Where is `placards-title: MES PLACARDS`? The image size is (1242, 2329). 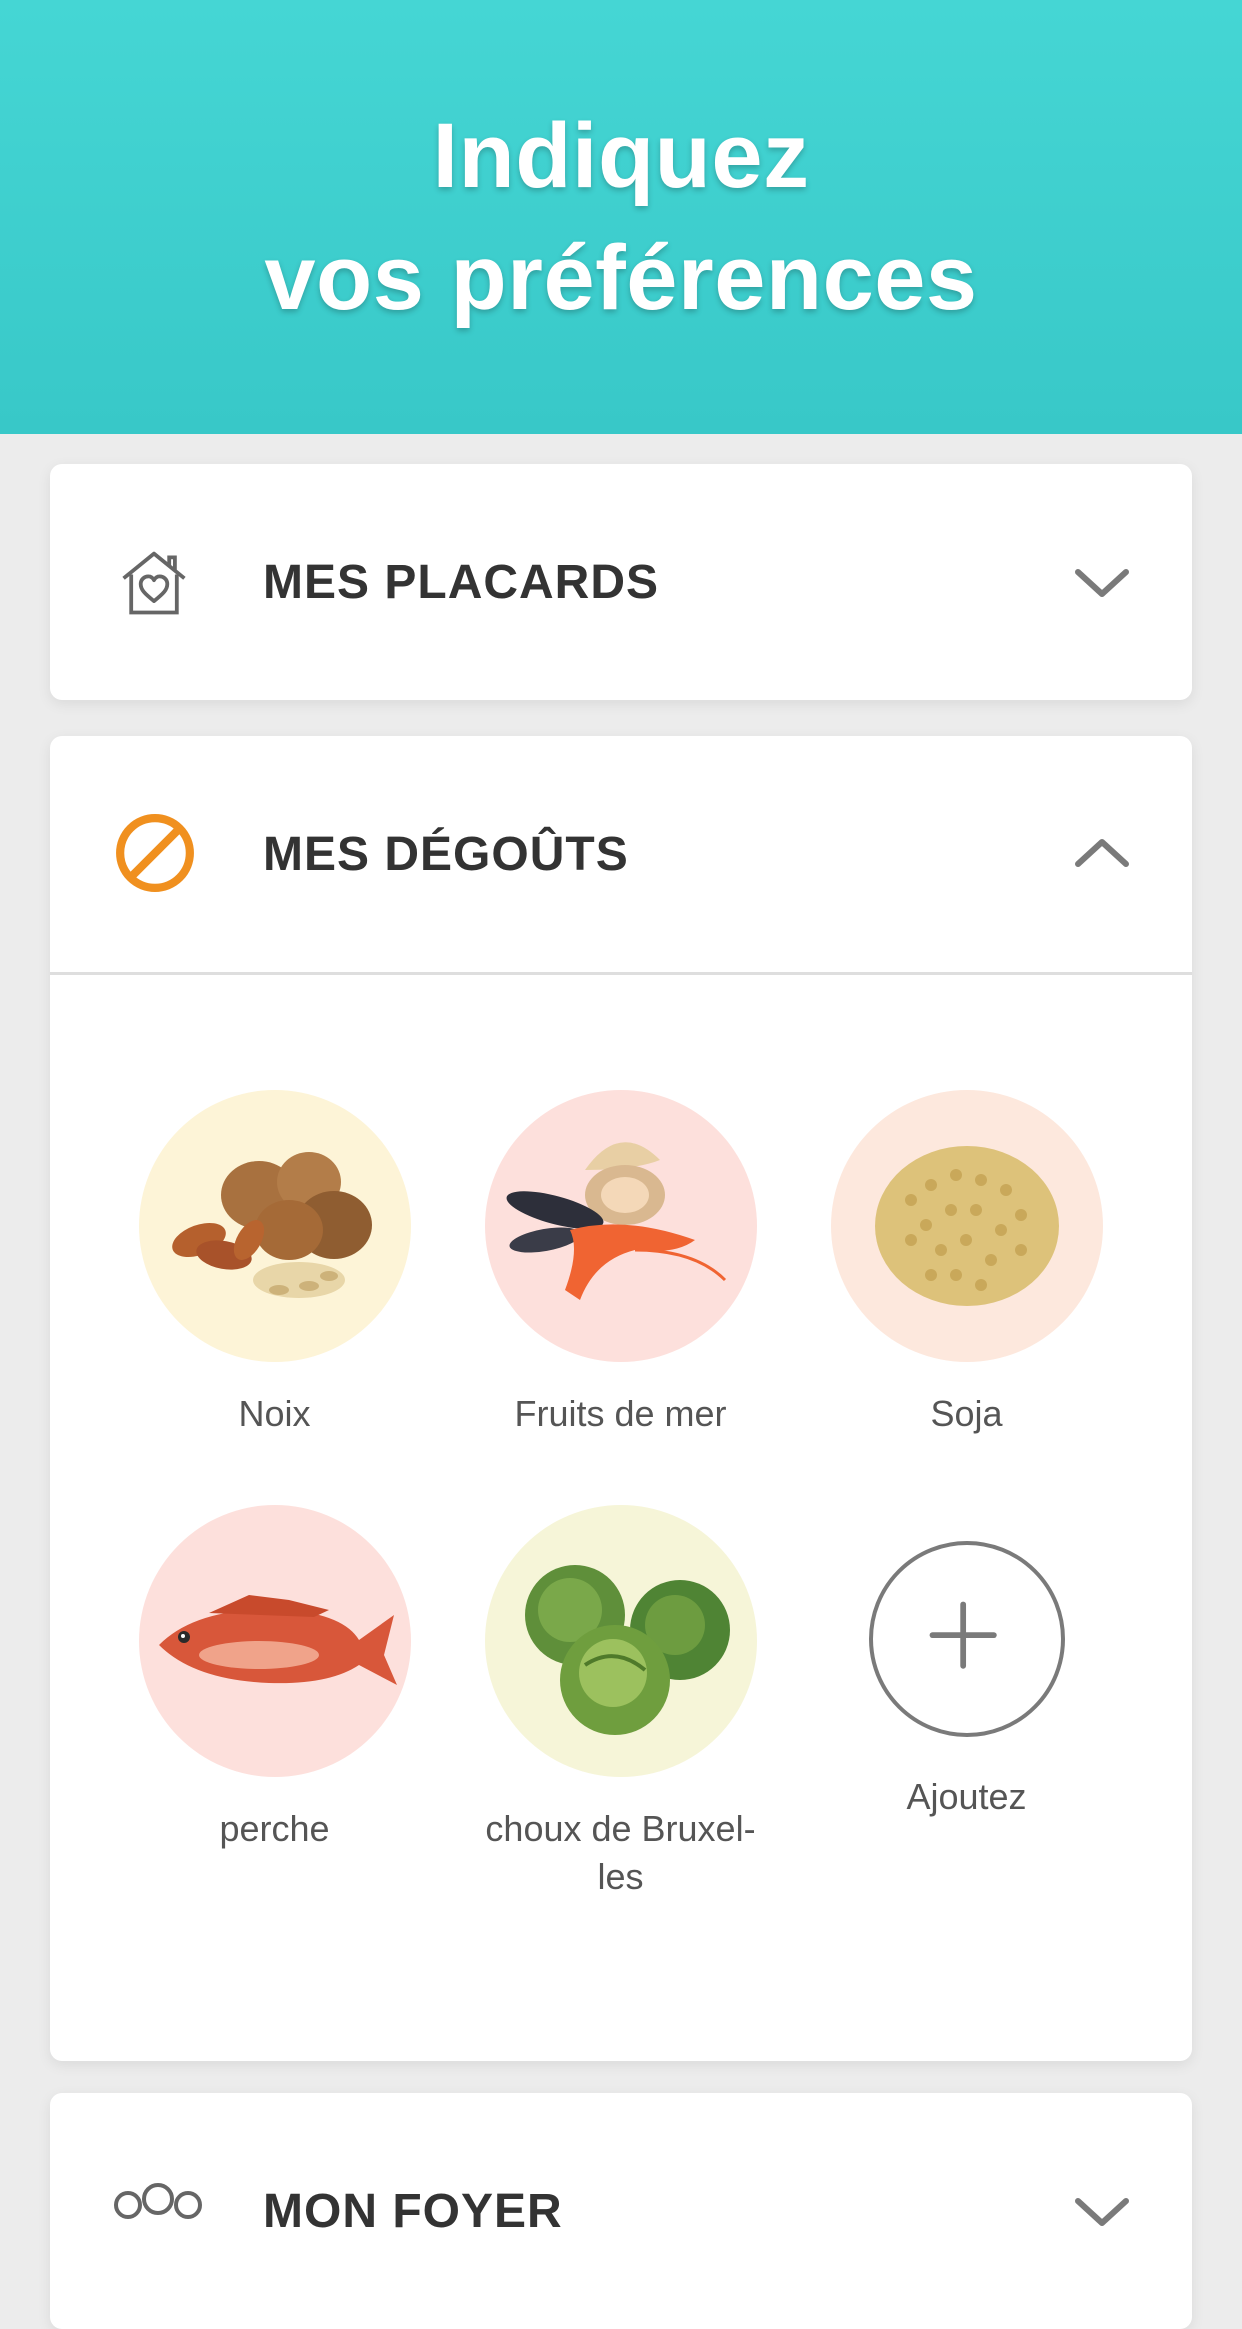
placards-title: MES PLACARDS is located at coordinates (461, 582).